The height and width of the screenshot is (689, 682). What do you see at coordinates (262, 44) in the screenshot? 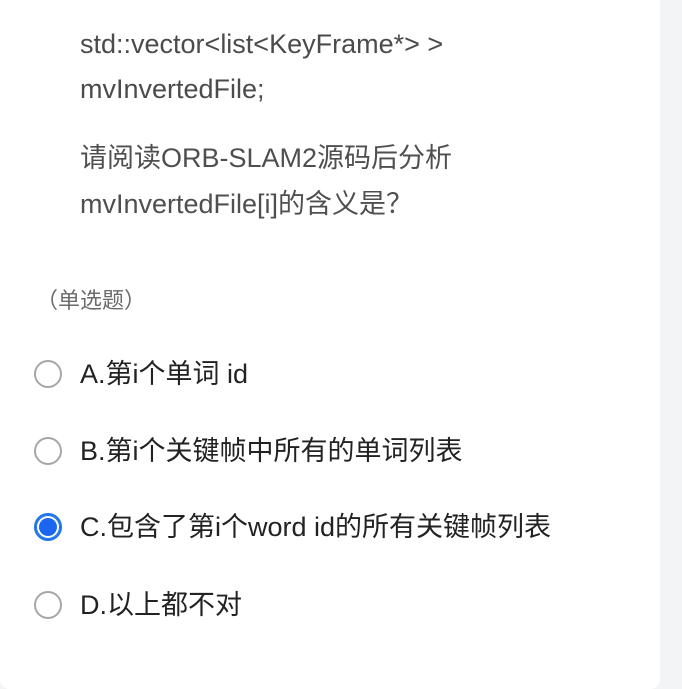
I see `question-code-line-1: std::vector<list<KeyFrame*> >` at bounding box center [262, 44].